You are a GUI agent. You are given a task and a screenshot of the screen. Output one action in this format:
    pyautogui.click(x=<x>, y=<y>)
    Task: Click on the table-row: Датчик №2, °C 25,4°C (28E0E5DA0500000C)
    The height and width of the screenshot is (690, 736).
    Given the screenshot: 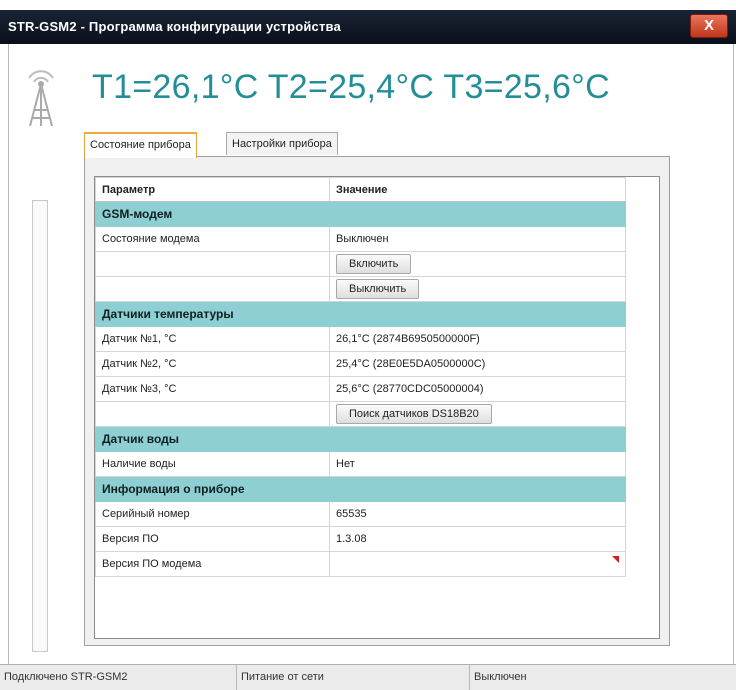 What is the action you would take?
    pyautogui.click(x=360, y=364)
    